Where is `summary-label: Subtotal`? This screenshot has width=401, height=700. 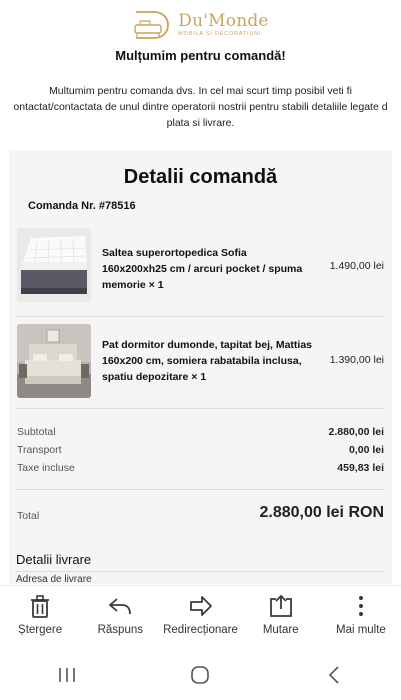
summary-label: Subtotal is located at coordinates (36, 432).